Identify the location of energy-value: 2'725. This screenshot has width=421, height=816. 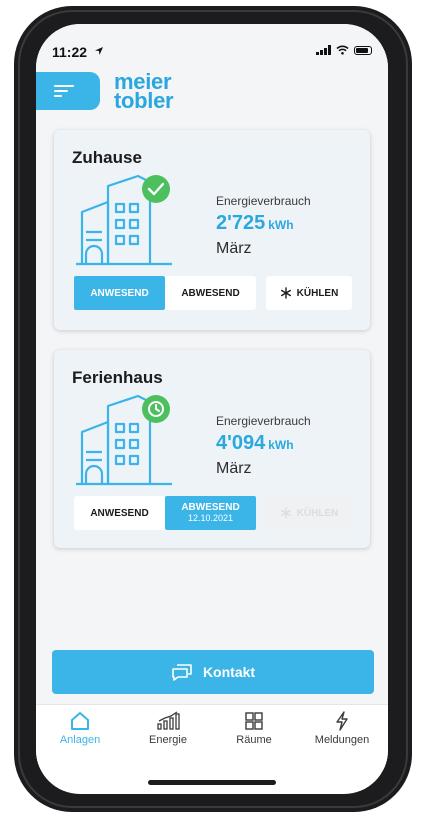
(241, 223).